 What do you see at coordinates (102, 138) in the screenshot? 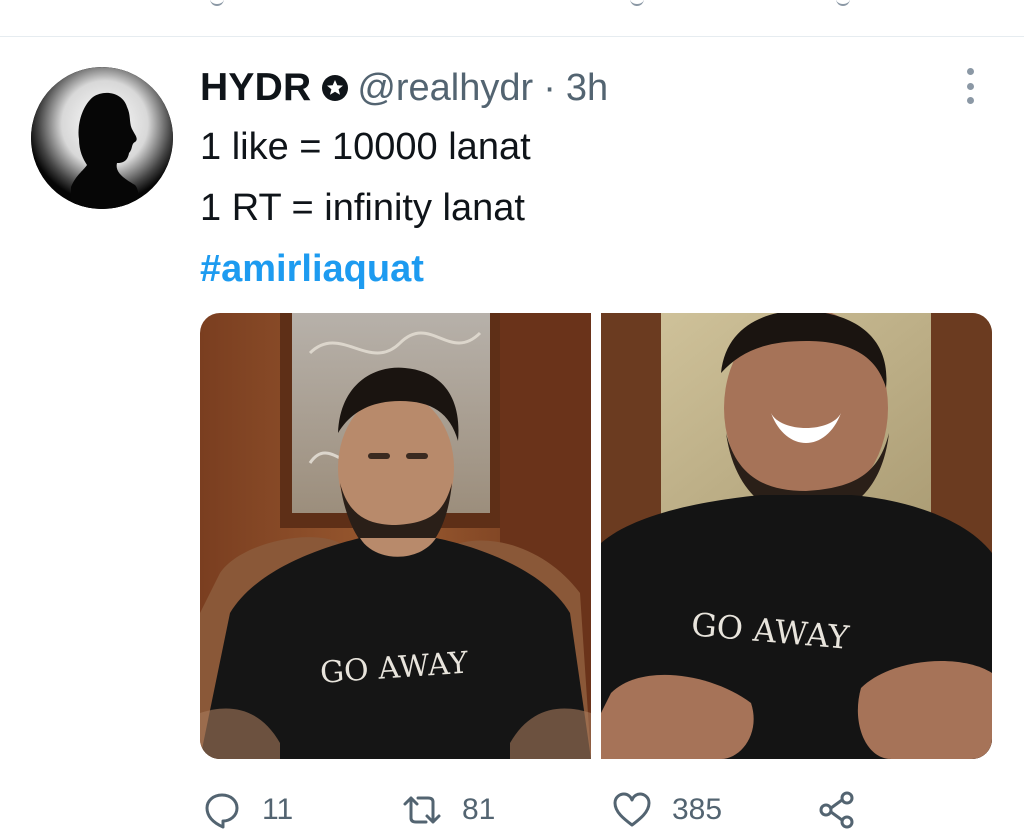
I see `avatar` at bounding box center [102, 138].